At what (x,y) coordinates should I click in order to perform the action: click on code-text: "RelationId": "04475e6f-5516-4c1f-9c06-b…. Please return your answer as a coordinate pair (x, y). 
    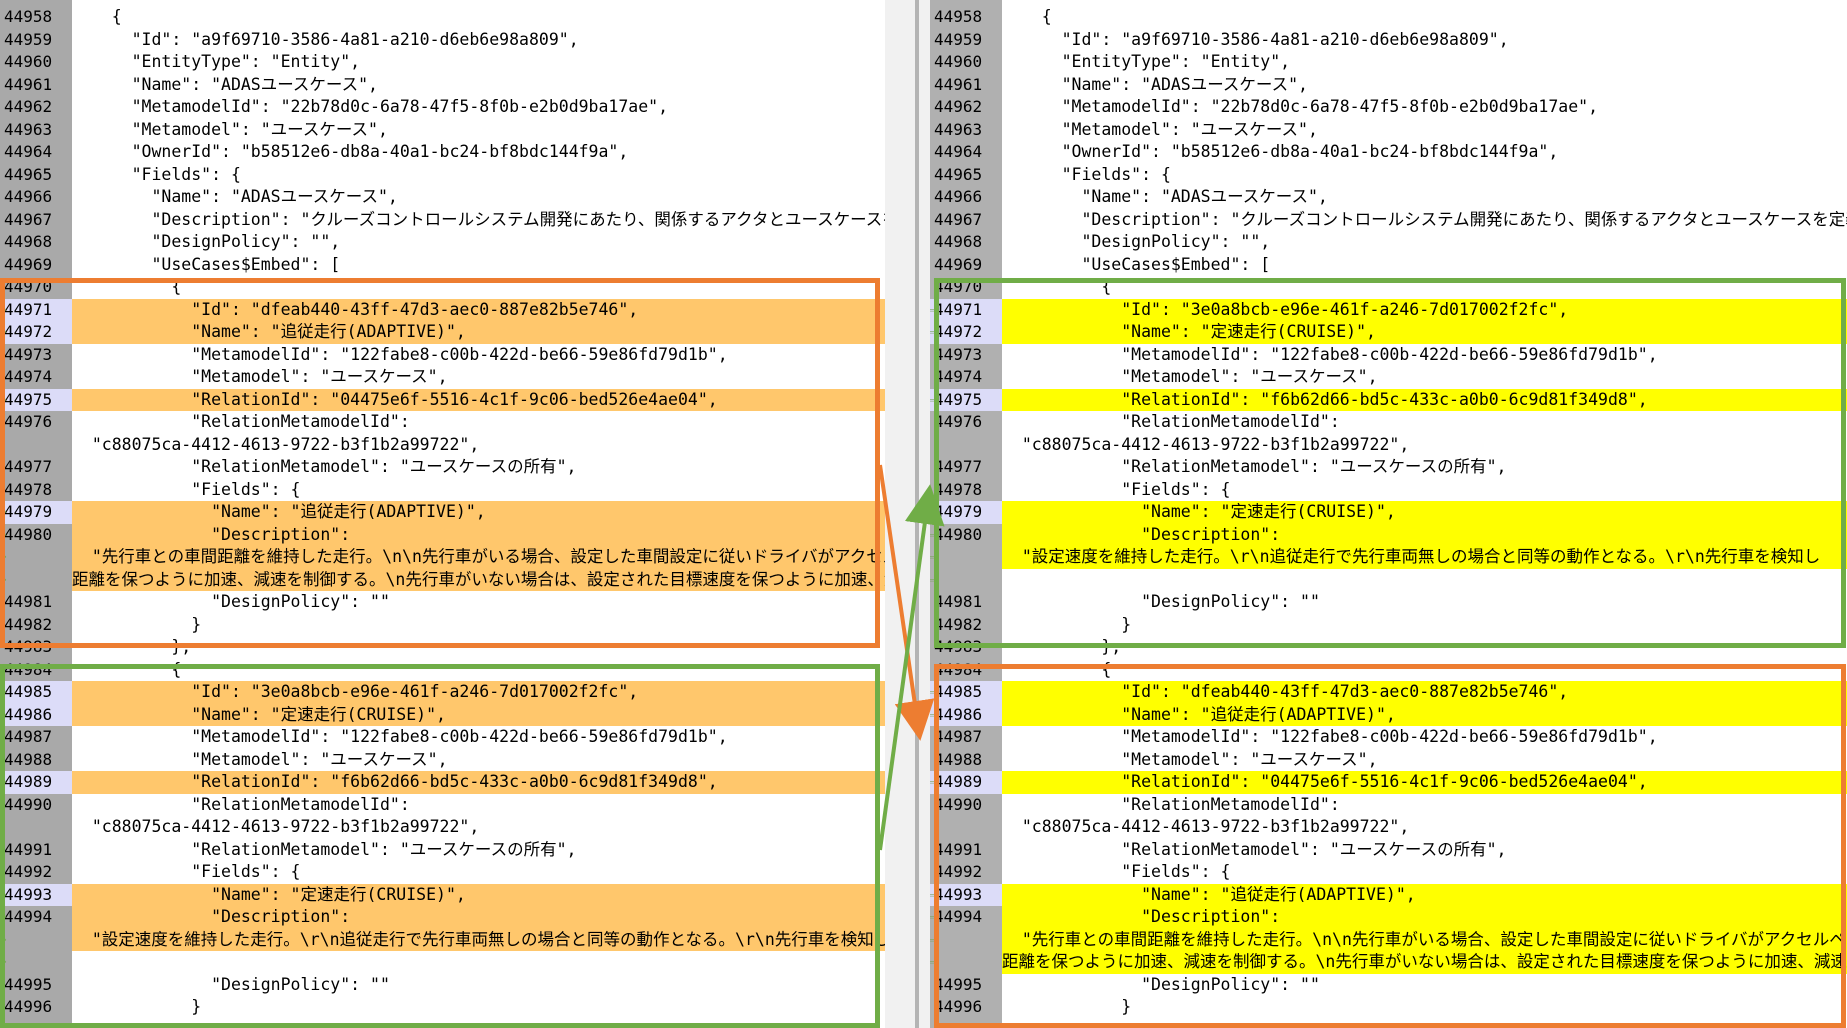
    Looking at the image, I should click on (1424, 782).